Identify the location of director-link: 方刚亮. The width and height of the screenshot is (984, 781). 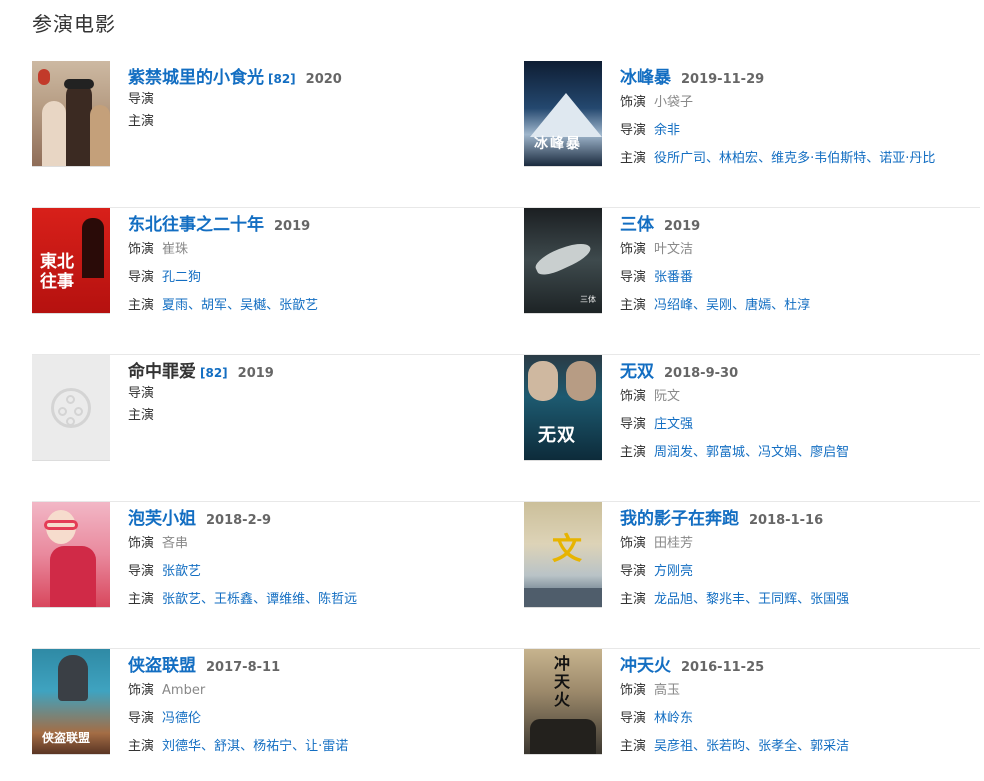
(673, 571).